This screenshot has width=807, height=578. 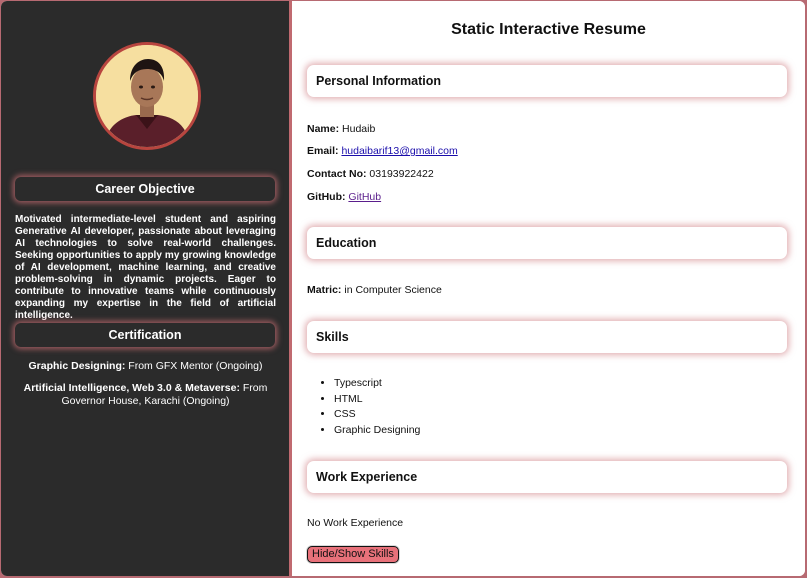 What do you see at coordinates (377, 415) in the screenshot?
I see `list-item: CSS` at bounding box center [377, 415].